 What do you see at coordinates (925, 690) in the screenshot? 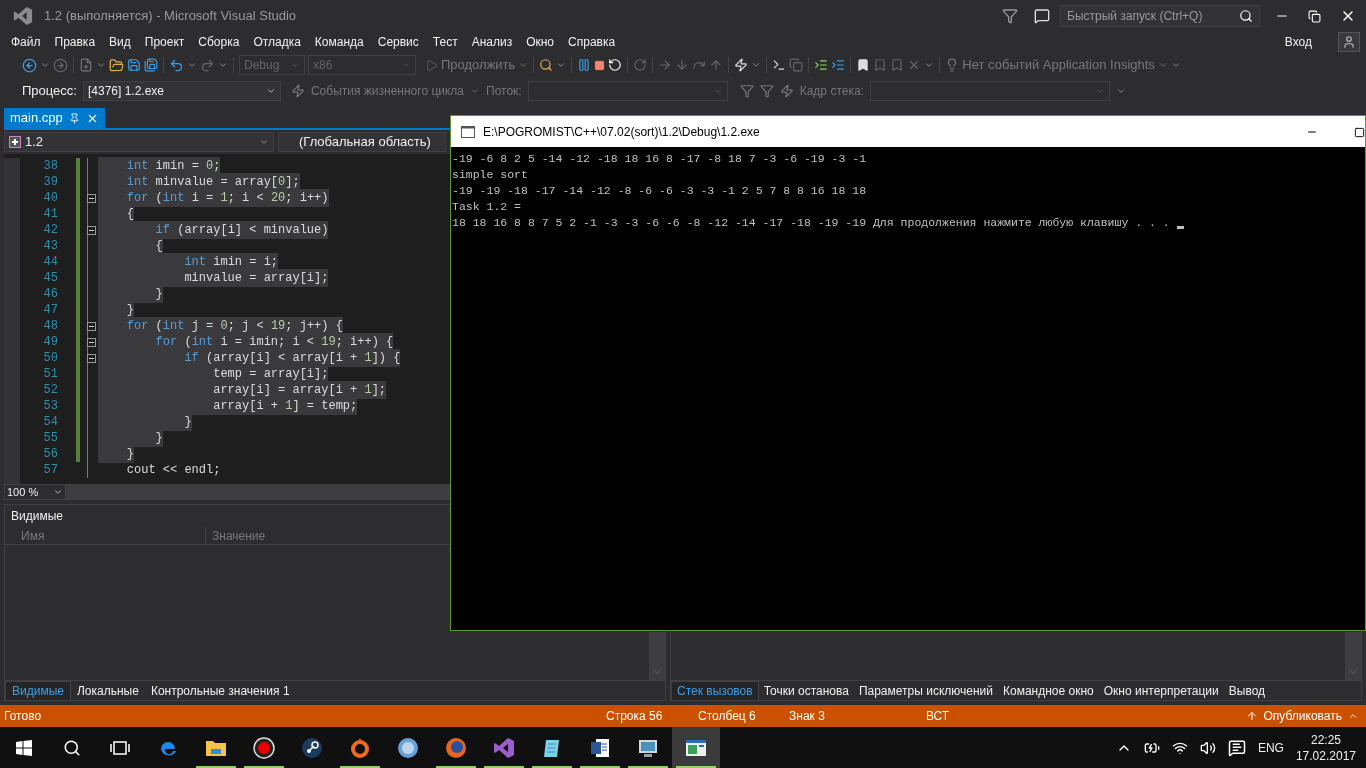
I see `panel-tab: Параметры исключений` at bounding box center [925, 690].